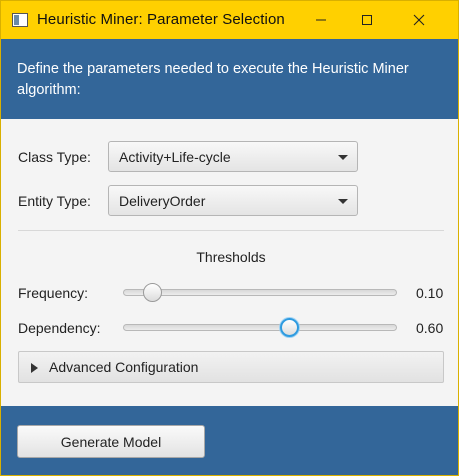 This screenshot has height=476, width=459. What do you see at coordinates (231, 230) in the screenshot?
I see `separator` at bounding box center [231, 230].